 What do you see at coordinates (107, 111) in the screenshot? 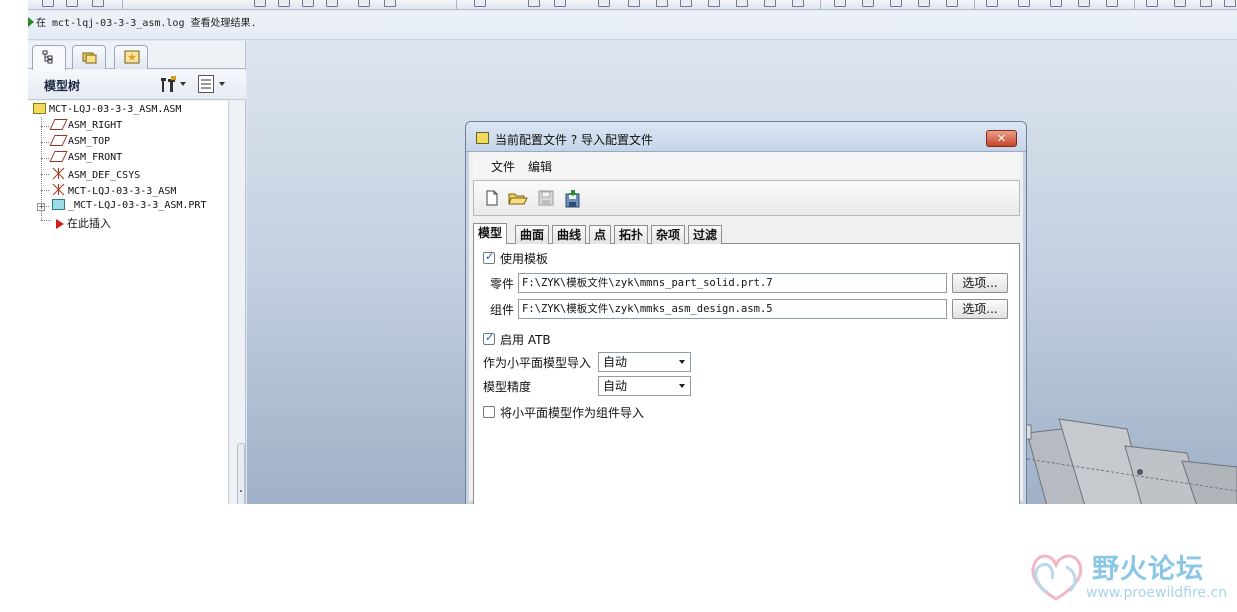
I see `tree-item-root-assembly: MCT-LQJ-03-3-3_ASM.ASM` at bounding box center [107, 111].